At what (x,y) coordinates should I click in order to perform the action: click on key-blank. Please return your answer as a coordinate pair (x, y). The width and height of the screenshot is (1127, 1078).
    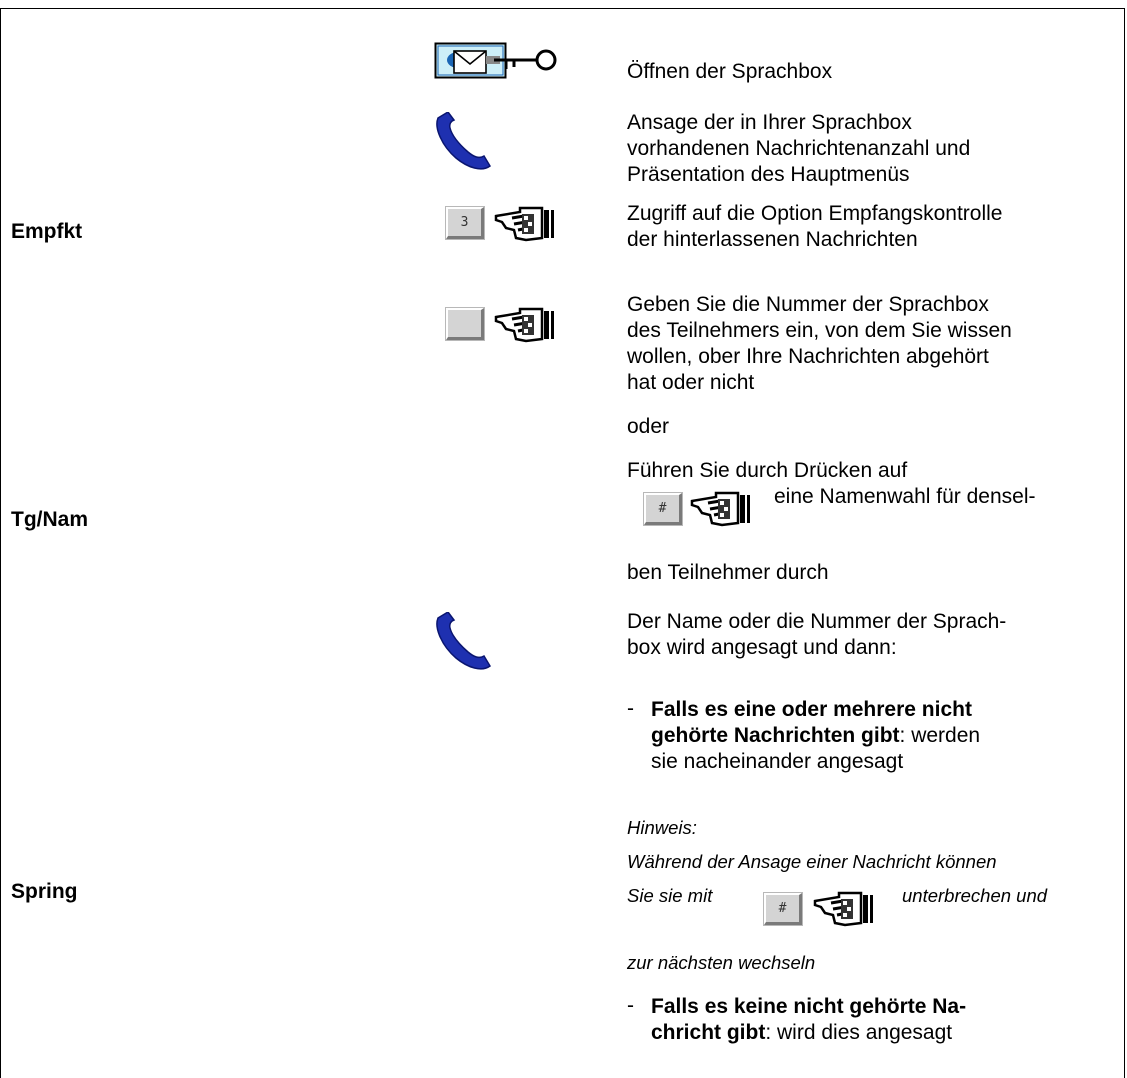
    Looking at the image, I should click on (465, 324).